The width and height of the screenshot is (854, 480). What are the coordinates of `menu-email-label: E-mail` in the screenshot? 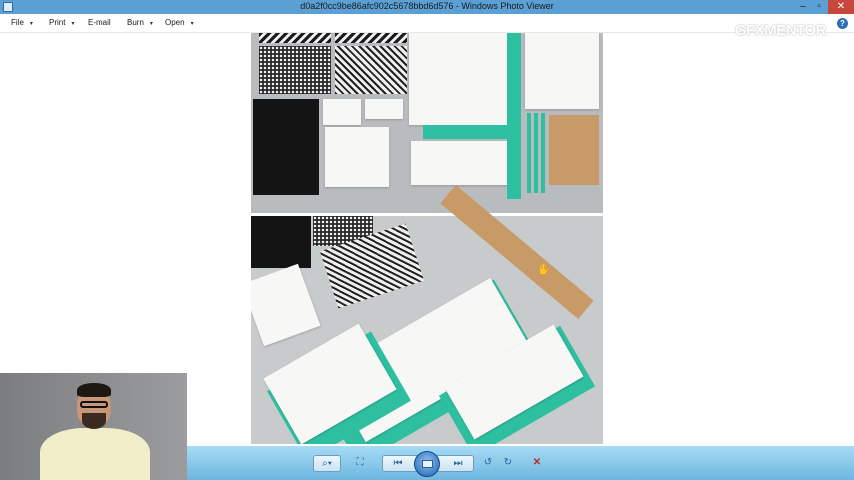 It's located at (99, 22).